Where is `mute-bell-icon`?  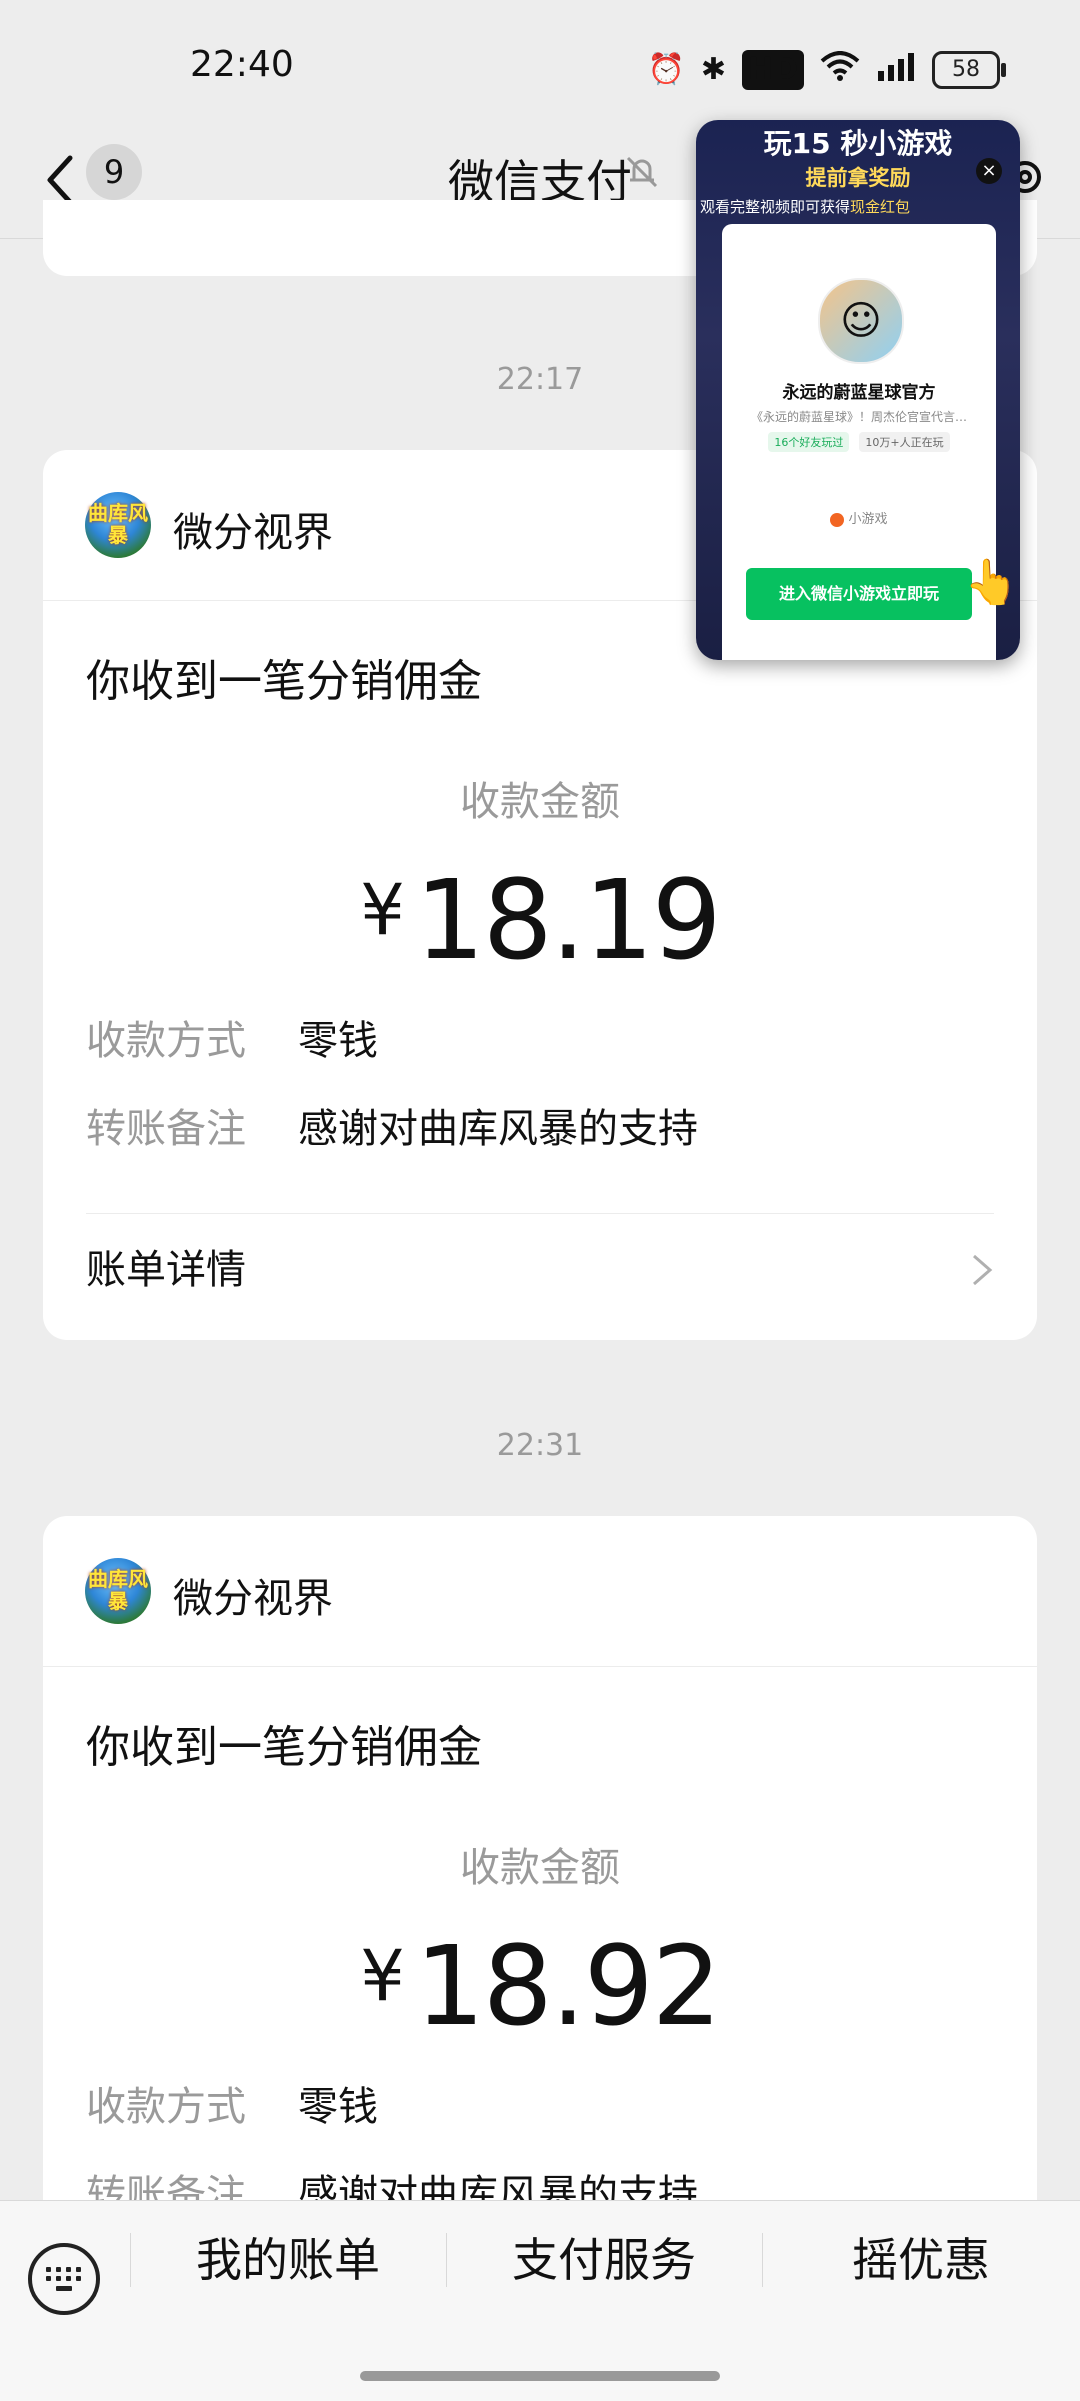
mute-bell-icon is located at coordinates (642, 172).